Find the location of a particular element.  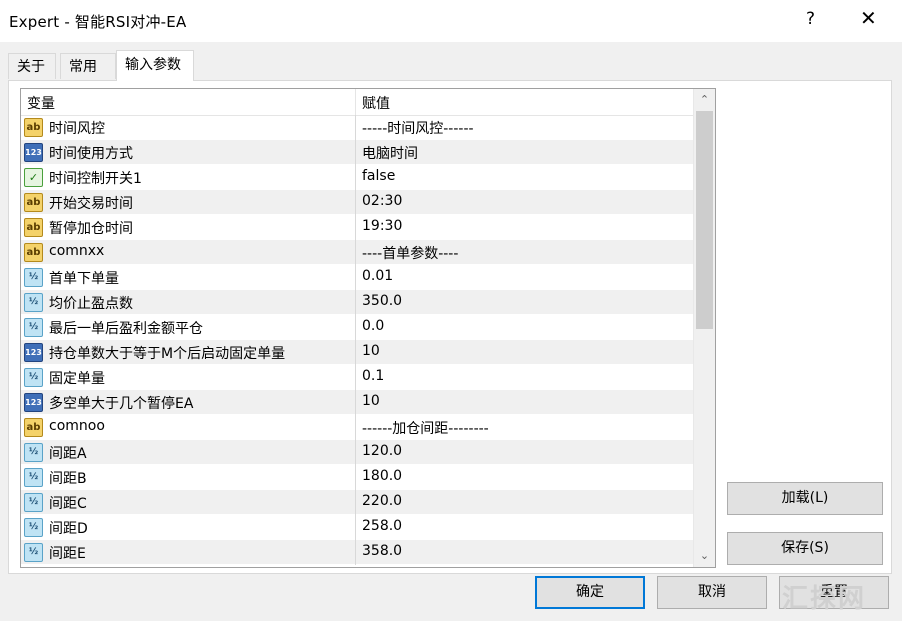

variable-name: 间距B is located at coordinates (68, 479).